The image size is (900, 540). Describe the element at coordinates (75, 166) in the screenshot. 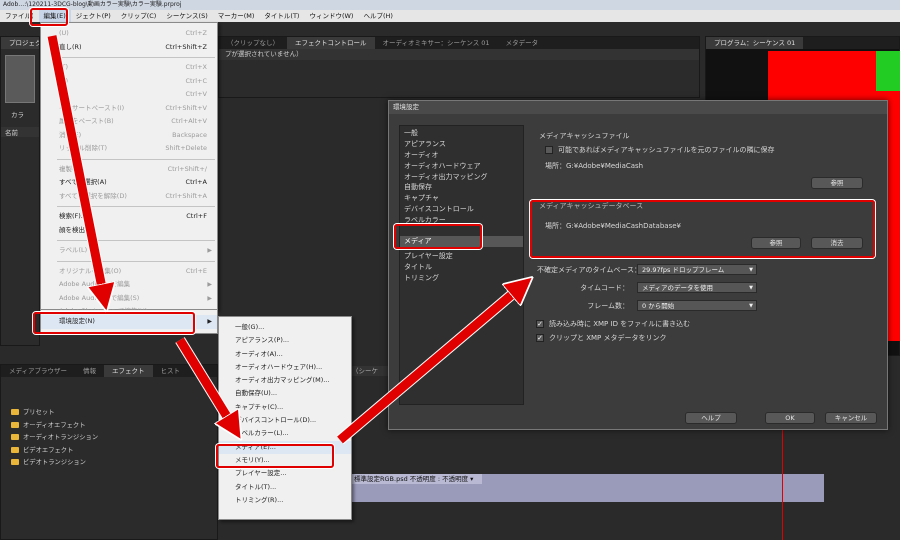

I see `arrow-to-preferences` at that location.